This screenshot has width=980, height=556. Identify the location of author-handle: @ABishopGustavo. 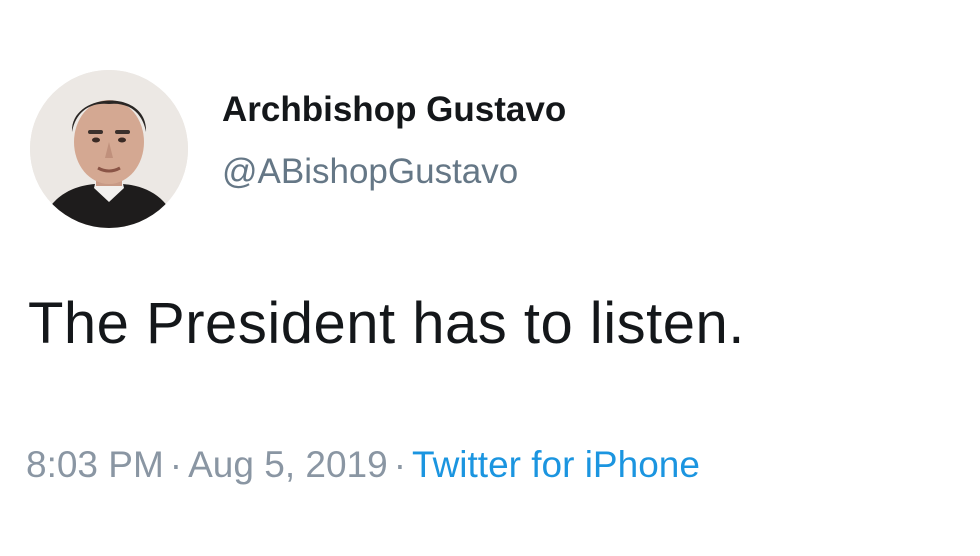
(370, 172).